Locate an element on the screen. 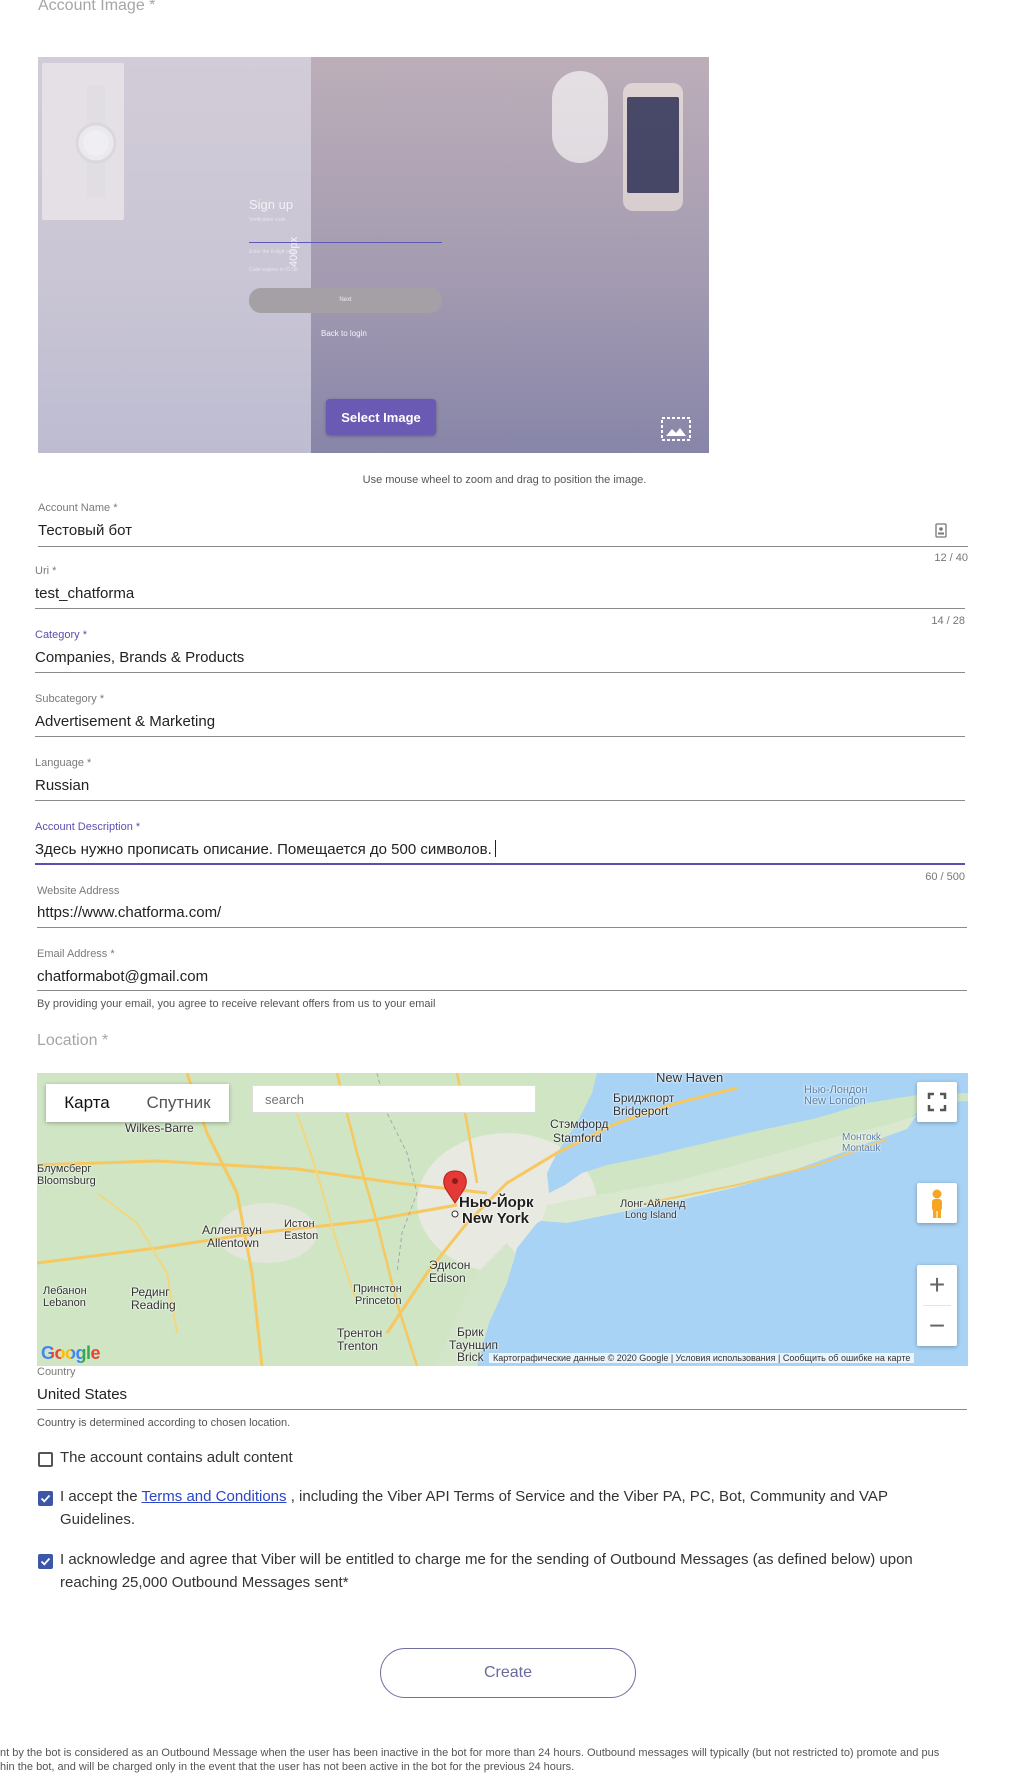  website-underline is located at coordinates (502, 927).